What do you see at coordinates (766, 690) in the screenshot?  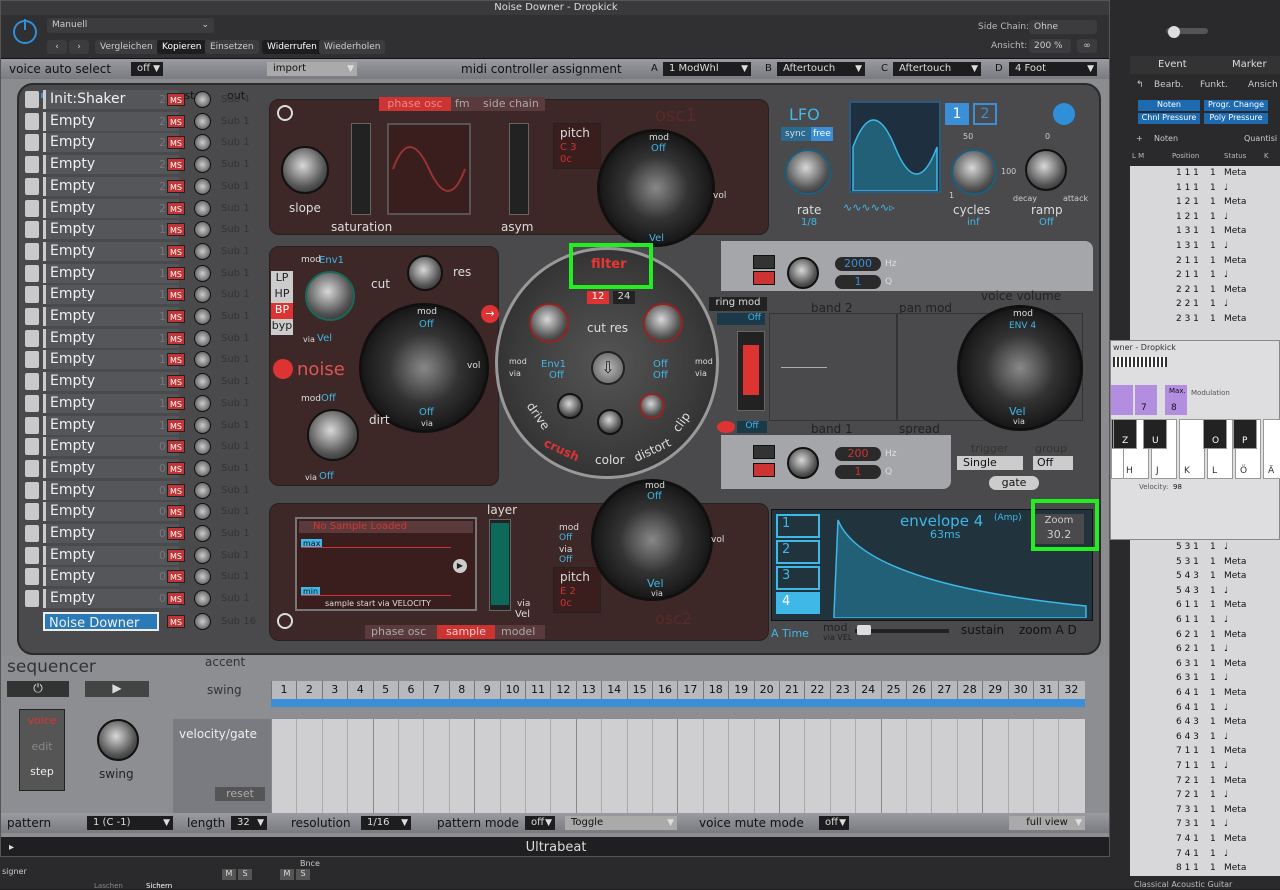 I see `step-number: 20` at bounding box center [766, 690].